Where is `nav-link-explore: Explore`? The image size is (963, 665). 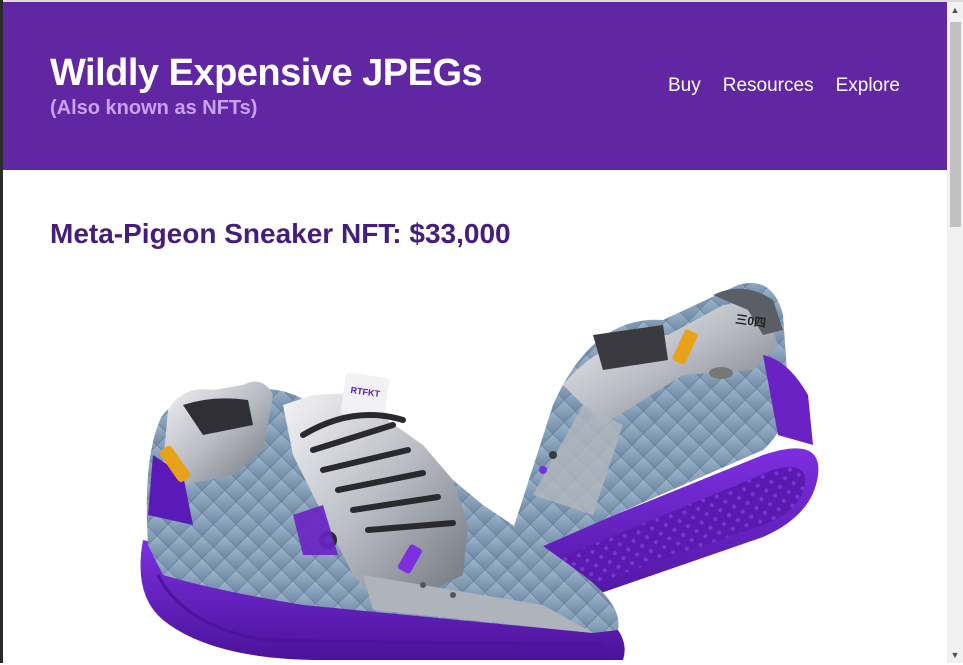 nav-link-explore: Explore is located at coordinates (868, 86).